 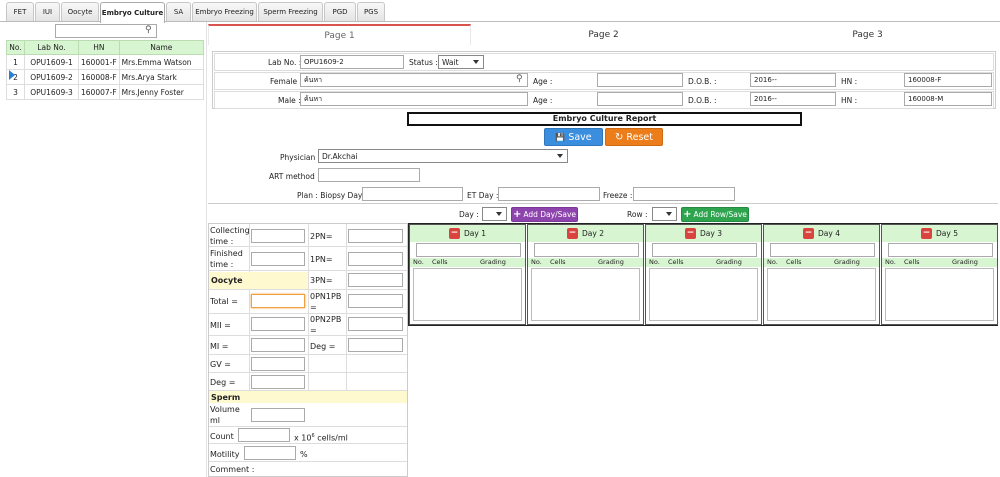 What do you see at coordinates (226, 259) in the screenshot?
I see `finished-time-label: Finished time :` at bounding box center [226, 259].